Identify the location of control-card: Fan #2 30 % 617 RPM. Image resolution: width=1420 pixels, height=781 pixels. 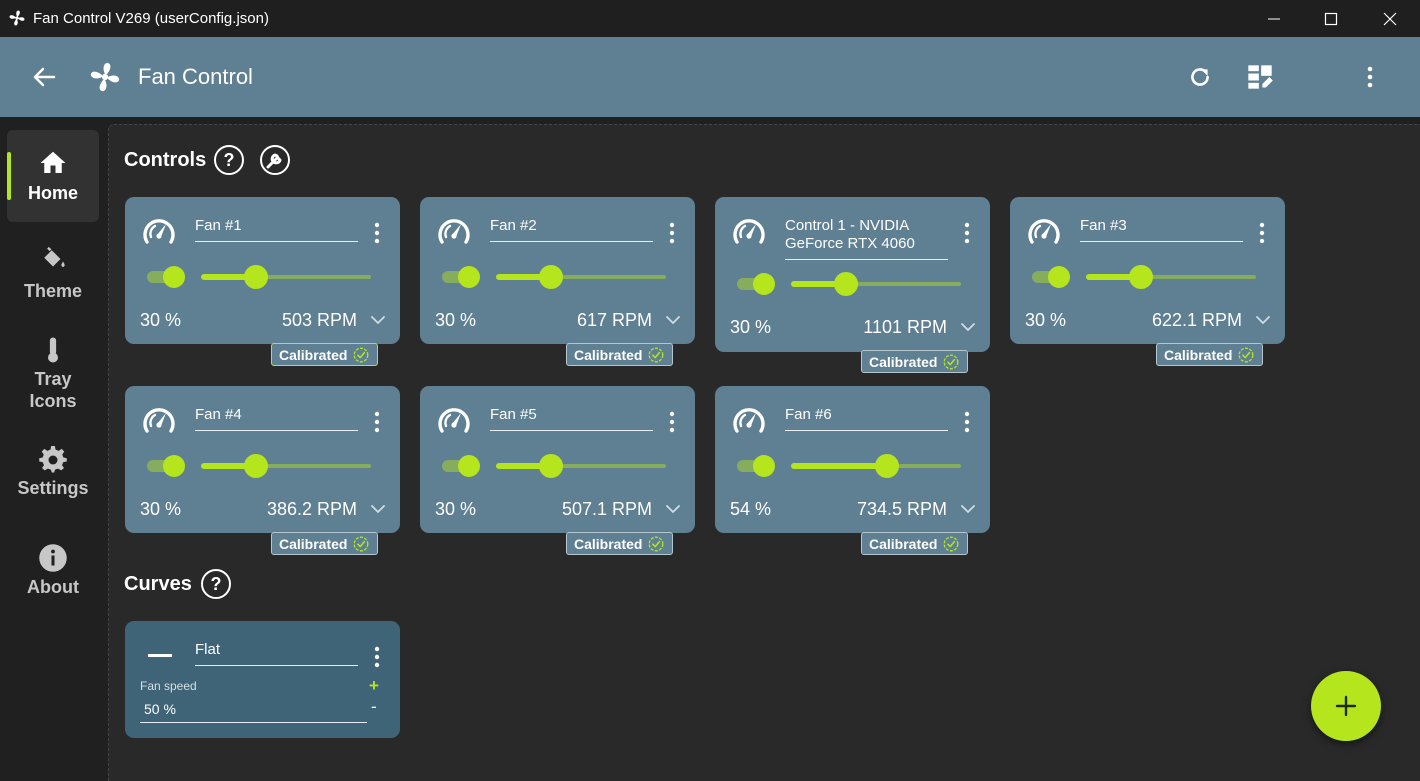
(557, 270).